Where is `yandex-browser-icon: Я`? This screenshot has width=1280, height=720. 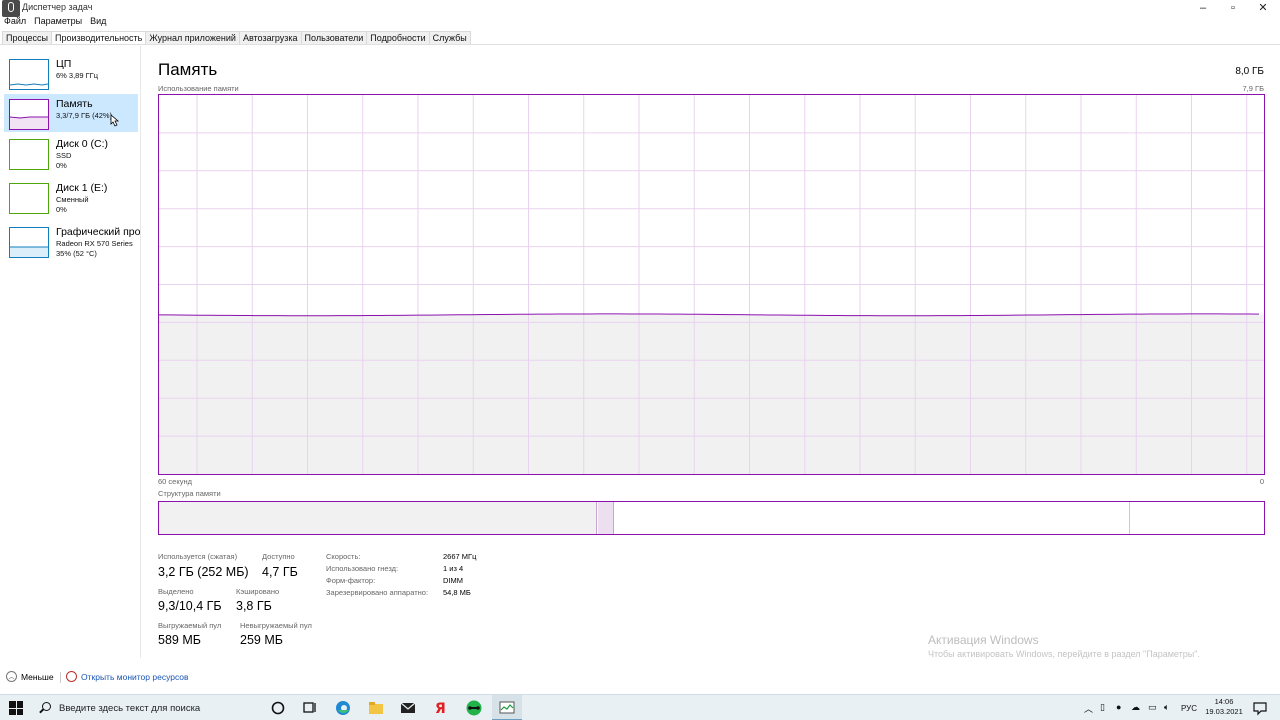
yandex-browser-icon: Я is located at coordinates (440, 708).